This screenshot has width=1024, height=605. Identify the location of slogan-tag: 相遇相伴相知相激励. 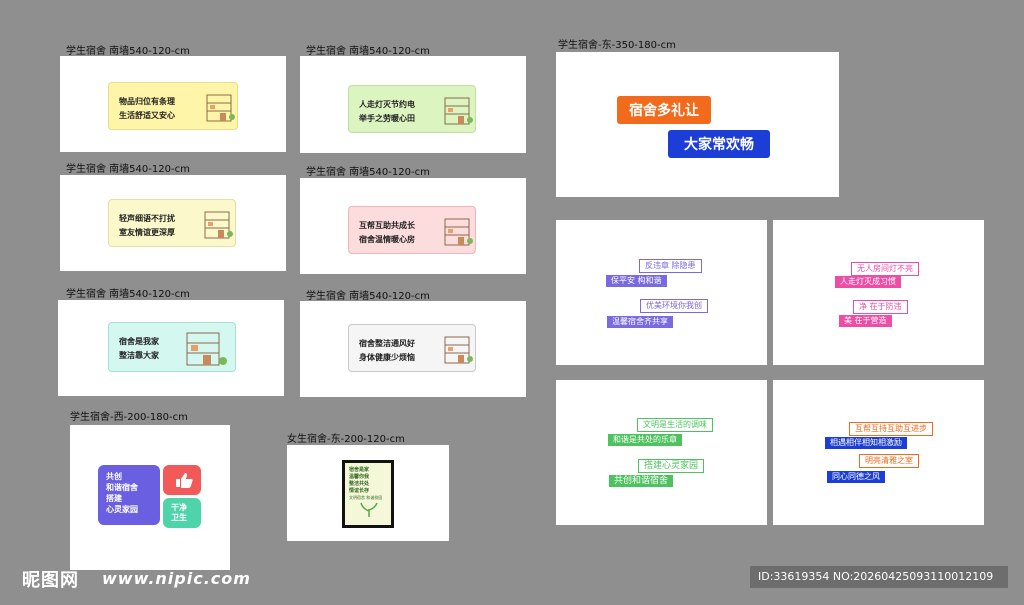
(866, 443).